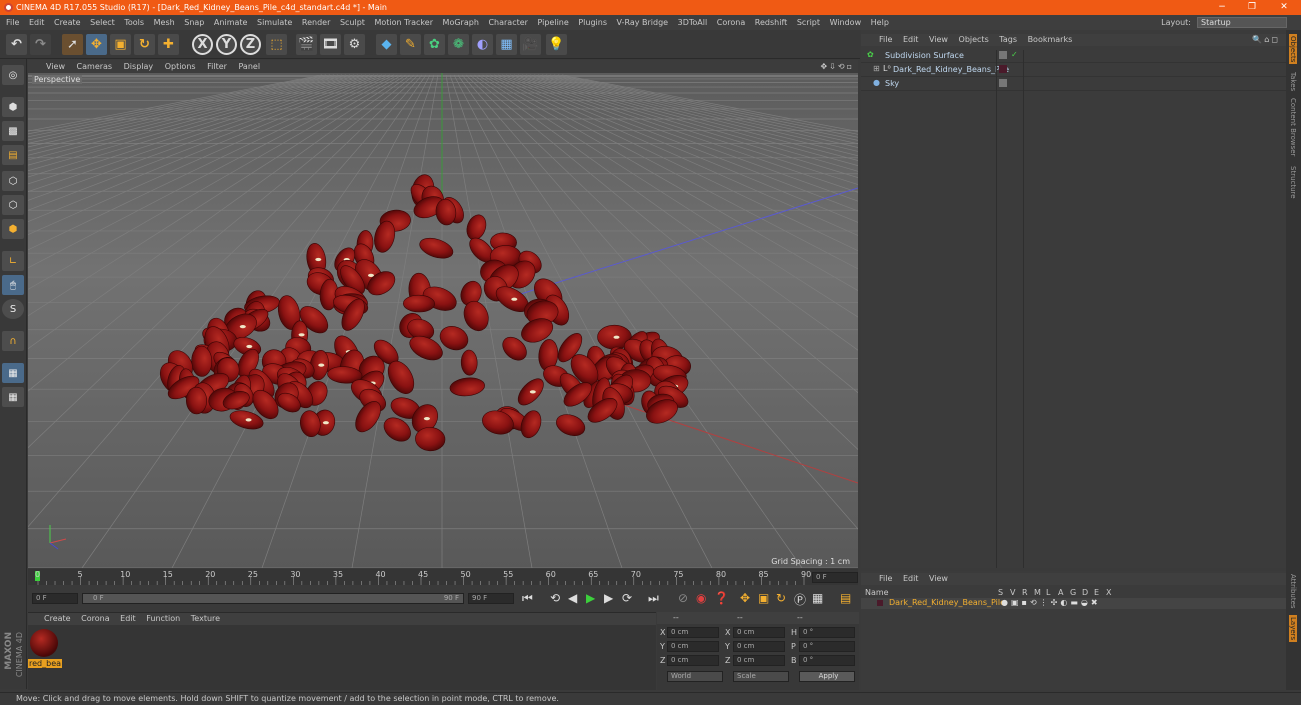 Image resolution: width=1301 pixels, height=705 pixels. I want to click on menu-create: Create, so click(67, 22).